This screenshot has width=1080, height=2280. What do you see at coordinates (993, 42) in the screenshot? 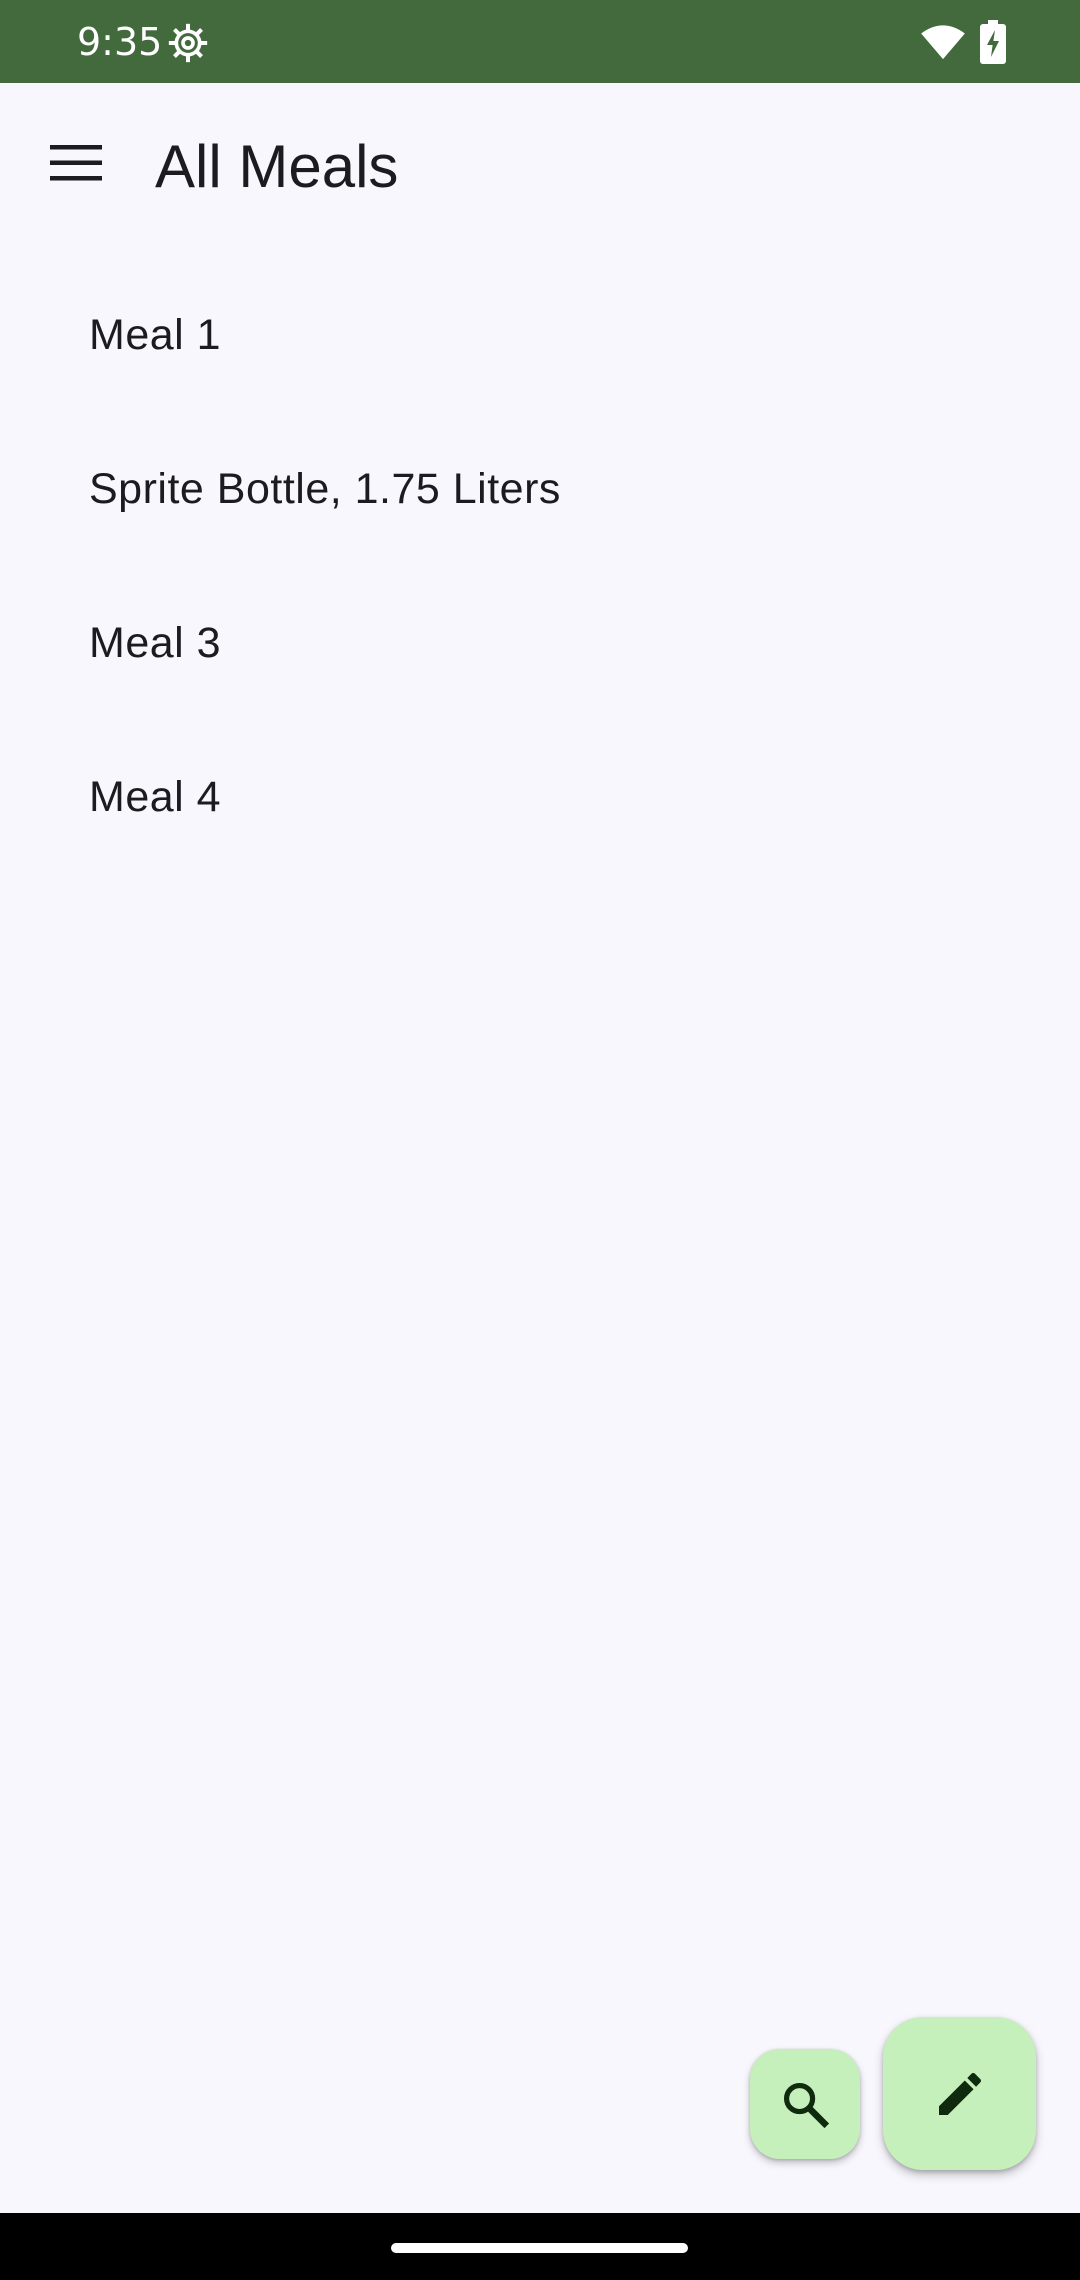
I see `battery-charging-icon` at bounding box center [993, 42].